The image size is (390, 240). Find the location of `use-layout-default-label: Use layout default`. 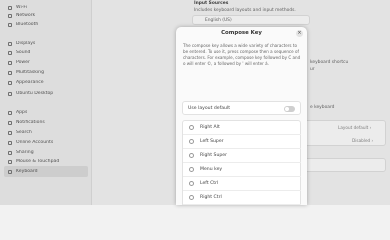

use-layout-default-label: Use layout default is located at coordinates (209, 108).